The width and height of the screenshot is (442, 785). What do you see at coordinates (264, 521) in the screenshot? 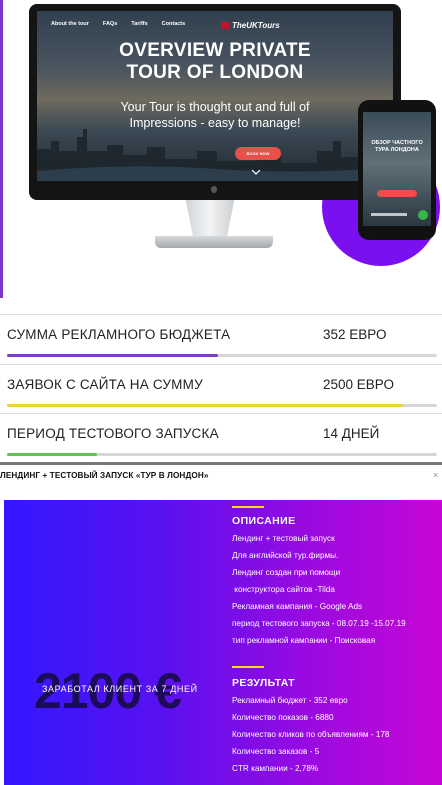
I see `description-heading: ОПИСАНИЕ` at bounding box center [264, 521].